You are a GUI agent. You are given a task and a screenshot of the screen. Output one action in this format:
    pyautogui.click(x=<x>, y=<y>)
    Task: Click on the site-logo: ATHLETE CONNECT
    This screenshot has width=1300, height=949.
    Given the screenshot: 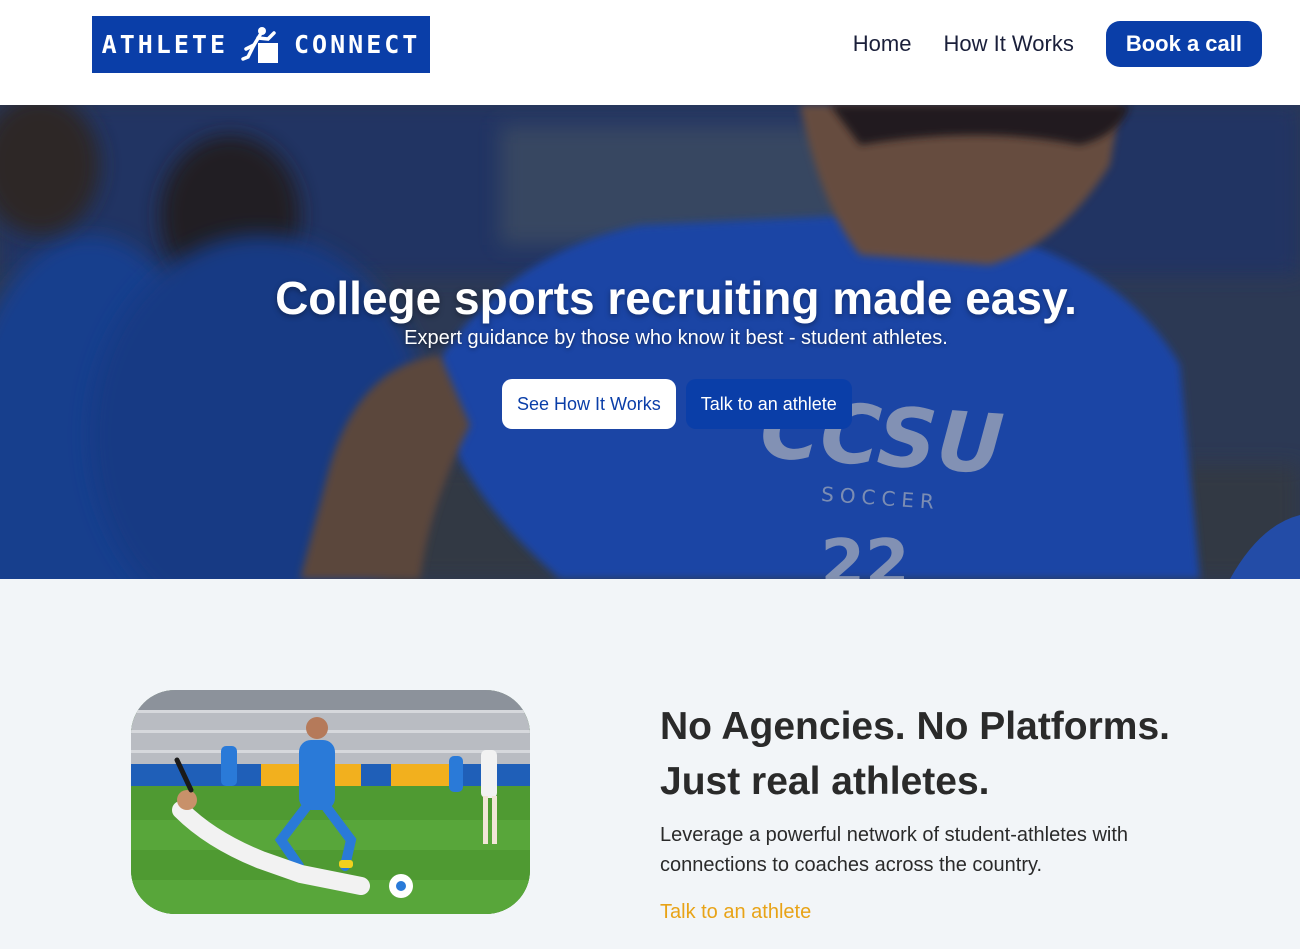 What is the action you would take?
    pyautogui.click(x=261, y=44)
    